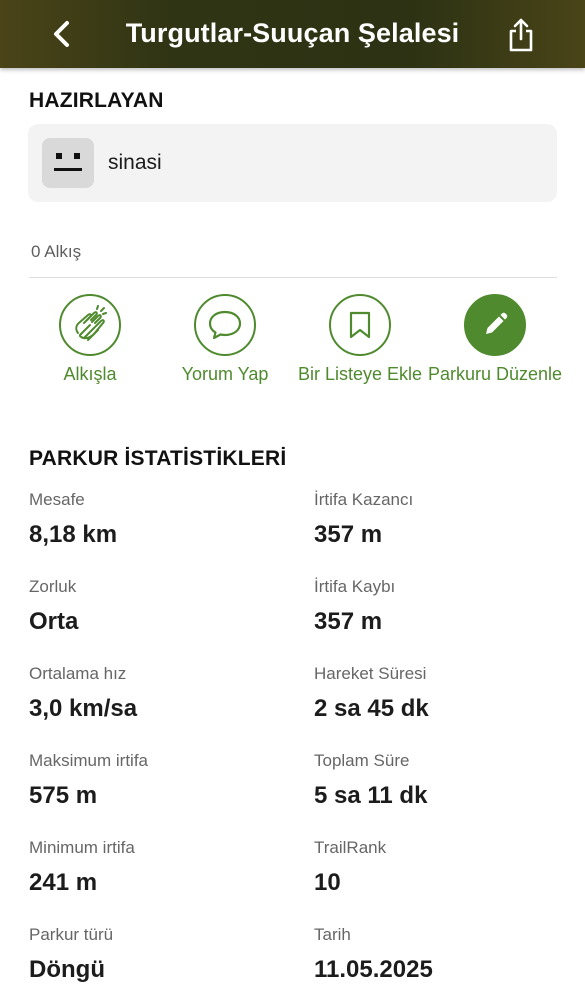 The height and width of the screenshot is (1000, 585). What do you see at coordinates (56, 251) in the screenshot?
I see `claps-count: 0 Alkış` at bounding box center [56, 251].